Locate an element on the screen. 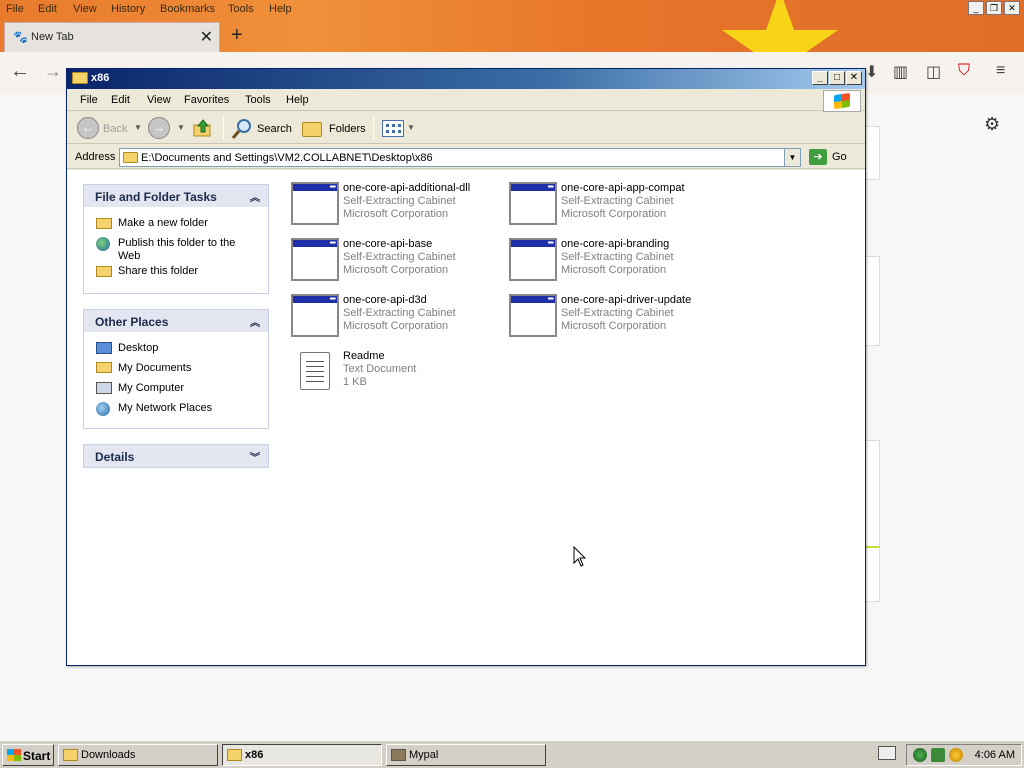  text-document-icon is located at coordinates (315, 371).